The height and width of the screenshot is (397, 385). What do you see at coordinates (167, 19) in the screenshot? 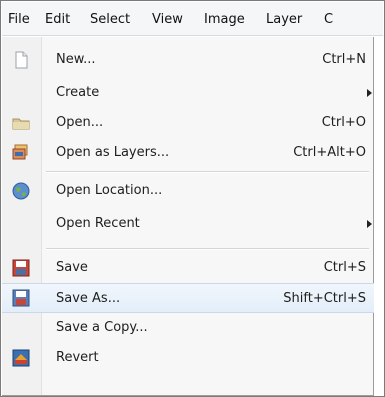
I see `menu-view: View` at bounding box center [167, 19].